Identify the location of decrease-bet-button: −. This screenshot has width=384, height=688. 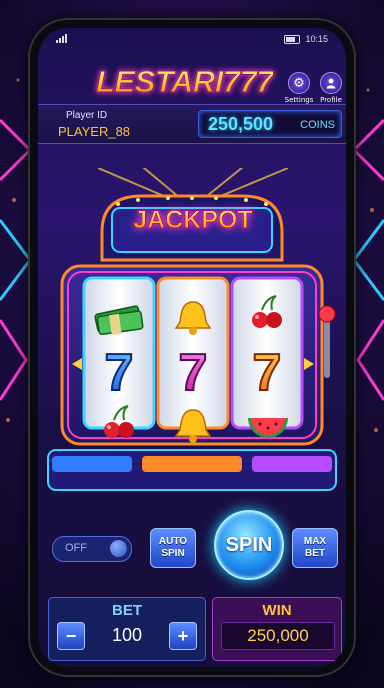
(71, 636).